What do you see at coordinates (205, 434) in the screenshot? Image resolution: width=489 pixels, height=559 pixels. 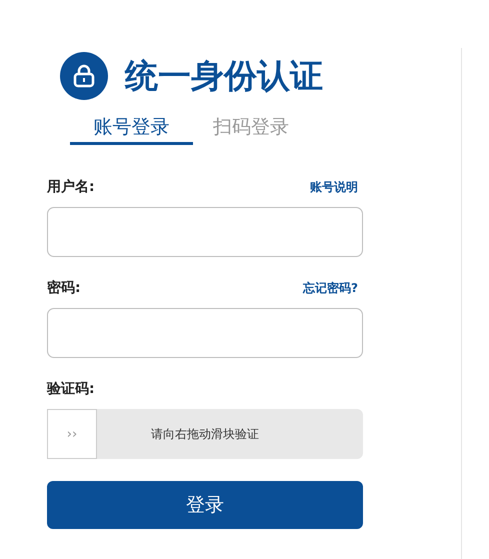 I see `slider-hint: 请向右拖动滑块验证` at bounding box center [205, 434].